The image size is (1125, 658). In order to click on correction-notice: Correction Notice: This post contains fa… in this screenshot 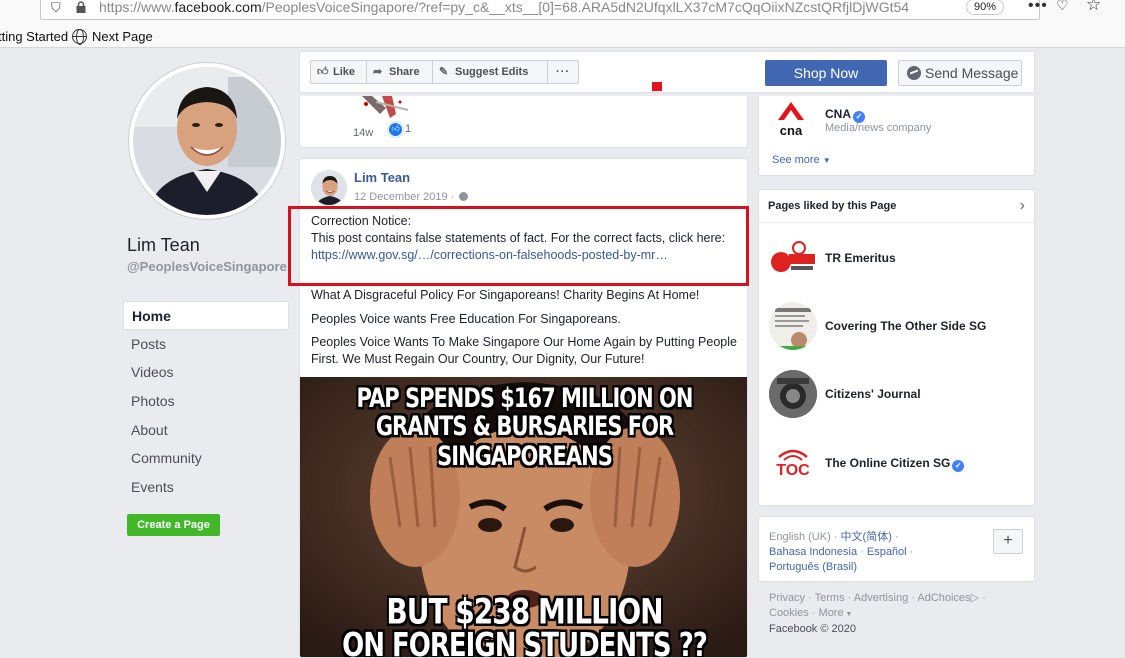, I will do `click(526, 238)`.